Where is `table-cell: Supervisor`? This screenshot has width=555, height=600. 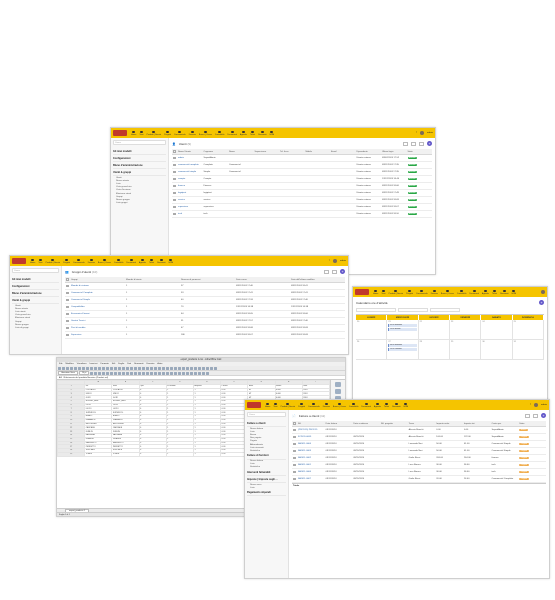
table-cell: Supervisor is located at coordinates (97, 335).